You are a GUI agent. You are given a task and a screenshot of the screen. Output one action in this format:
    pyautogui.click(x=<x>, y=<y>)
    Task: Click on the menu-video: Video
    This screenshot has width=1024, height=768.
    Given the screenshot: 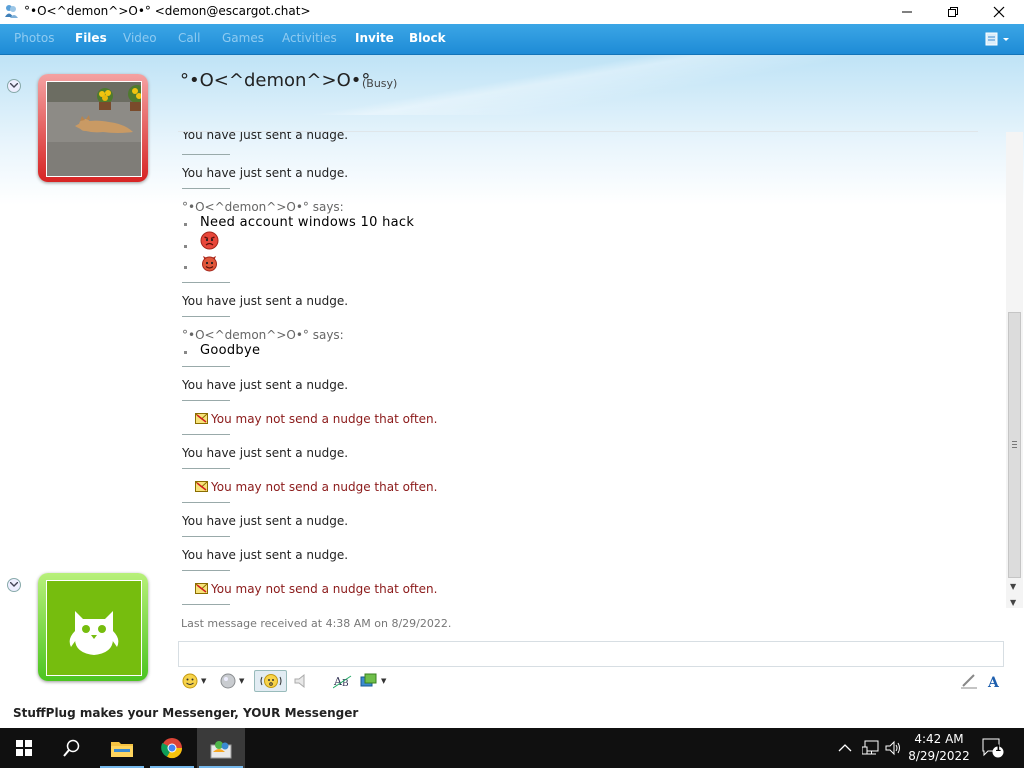 What is the action you would take?
    pyautogui.click(x=140, y=38)
    